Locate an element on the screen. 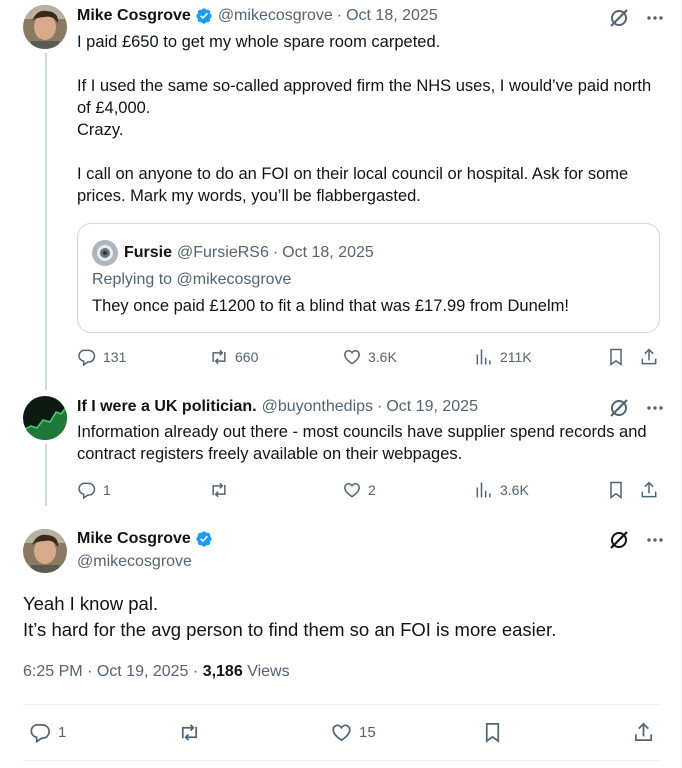 The height and width of the screenshot is (768, 682). quote-author-handle: @FursieRS6 is located at coordinates (223, 252).